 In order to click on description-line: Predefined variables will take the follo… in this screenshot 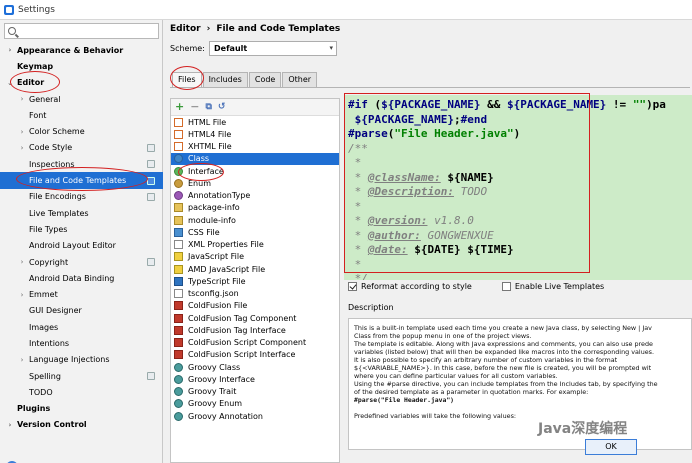, I will do `click(435, 416)`.